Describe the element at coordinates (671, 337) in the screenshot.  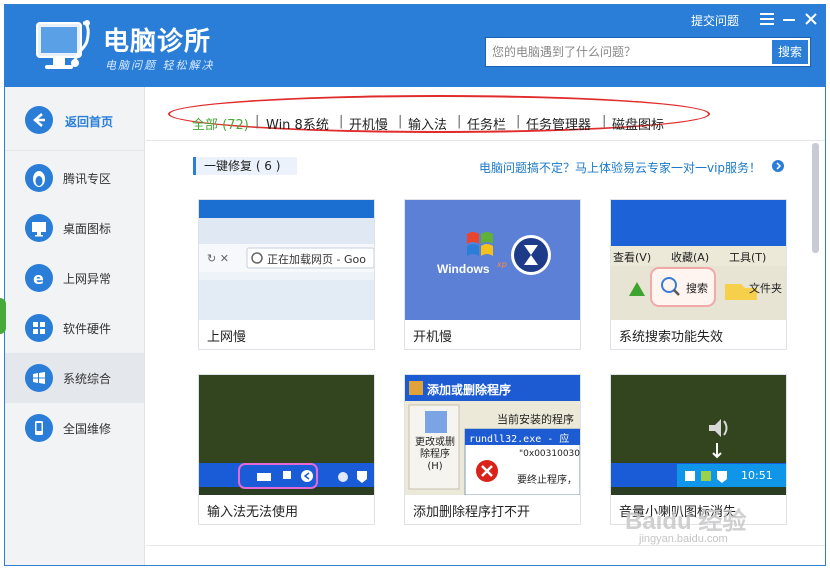
I see `card-label: 系统搜索功能失效` at that location.